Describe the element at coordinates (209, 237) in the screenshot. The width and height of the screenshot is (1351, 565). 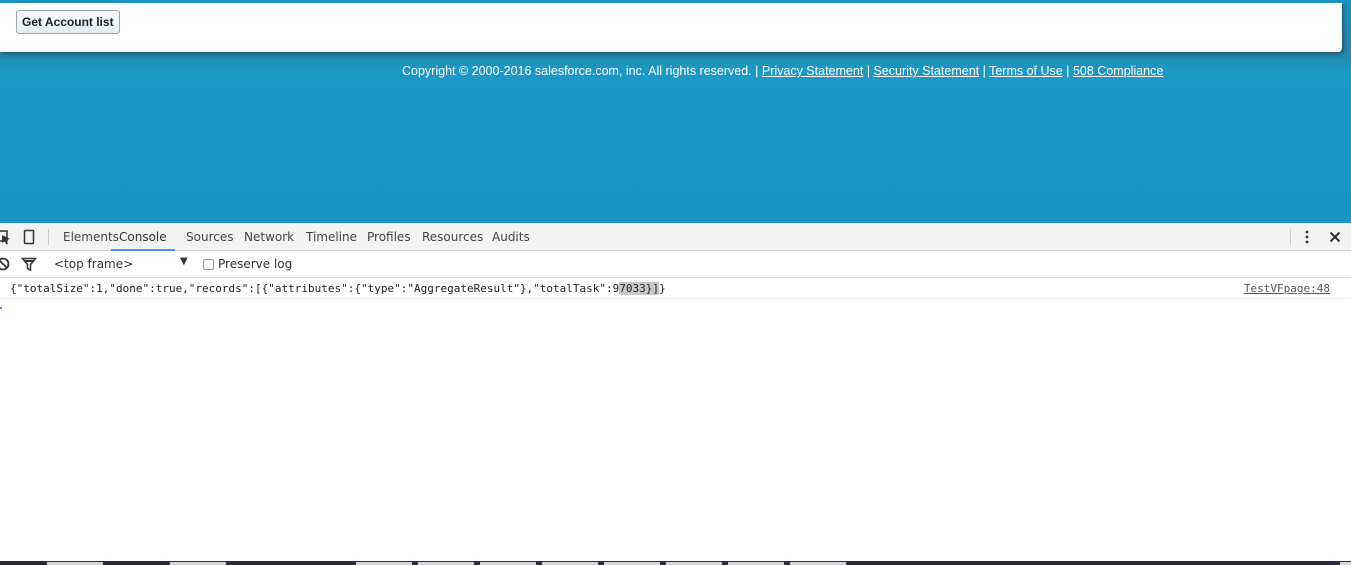
I see `tab-sources: Sources` at that location.